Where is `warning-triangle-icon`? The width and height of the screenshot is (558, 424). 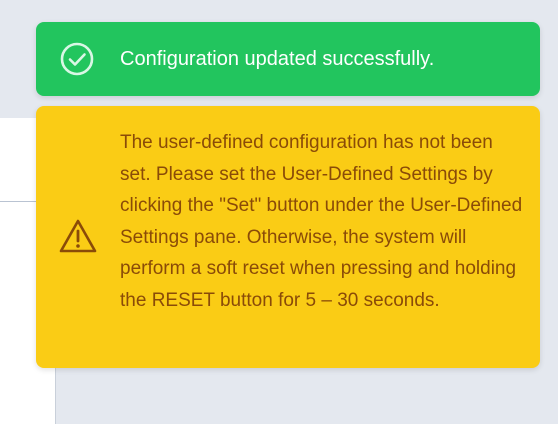
warning-triangle-icon is located at coordinates (78, 236).